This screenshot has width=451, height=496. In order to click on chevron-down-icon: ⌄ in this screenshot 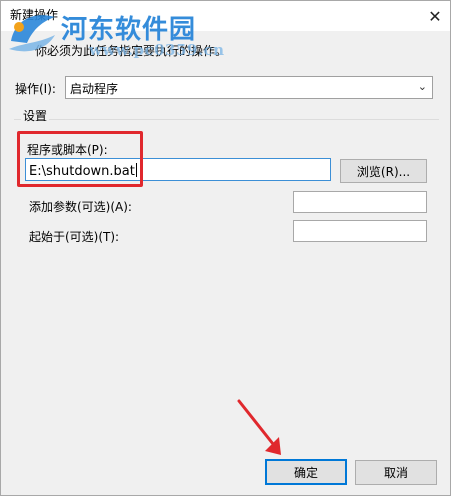, I will do `click(422, 86)`.